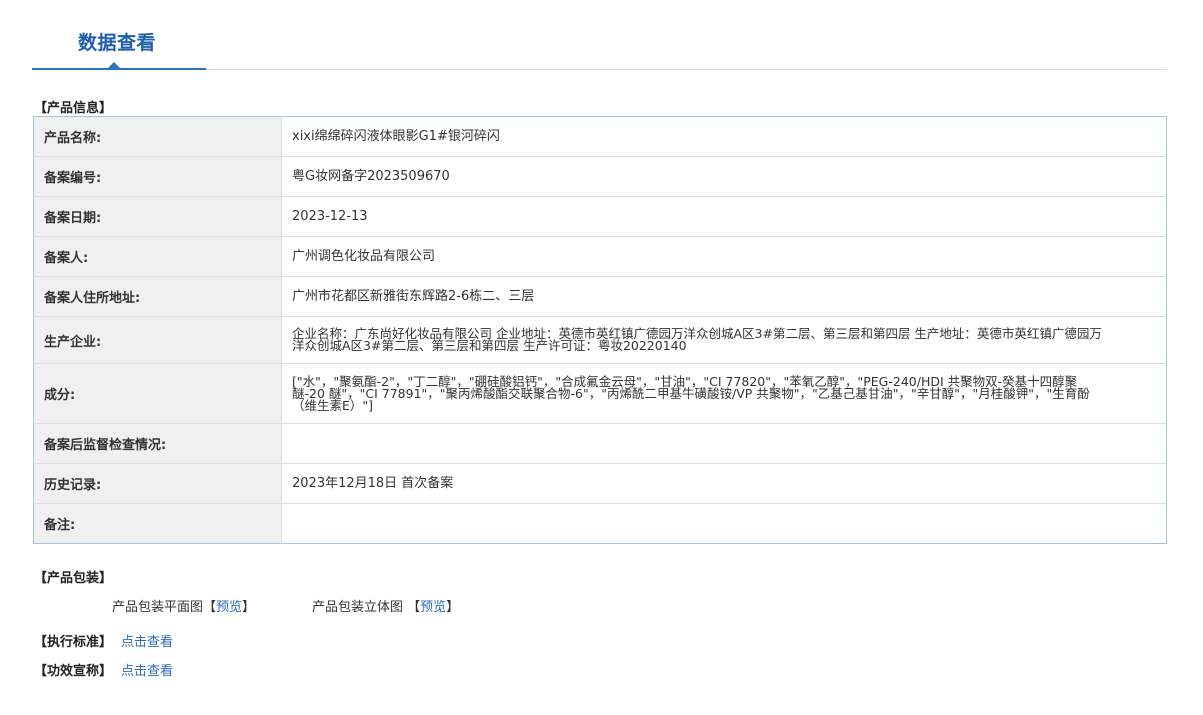  I want to click on table-row: 备案日期: 2023-12-13, so click(600, 216).